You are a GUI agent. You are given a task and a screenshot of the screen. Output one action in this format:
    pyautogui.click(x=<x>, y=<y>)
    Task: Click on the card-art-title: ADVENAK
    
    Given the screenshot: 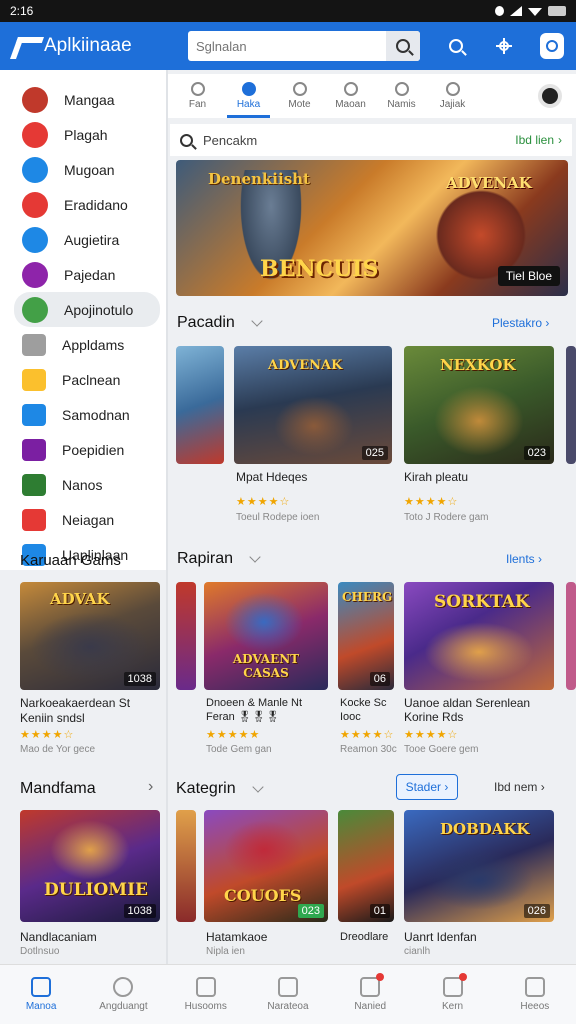 What is the action you would take?
    pyautogui.click(x=305, y=365)
    